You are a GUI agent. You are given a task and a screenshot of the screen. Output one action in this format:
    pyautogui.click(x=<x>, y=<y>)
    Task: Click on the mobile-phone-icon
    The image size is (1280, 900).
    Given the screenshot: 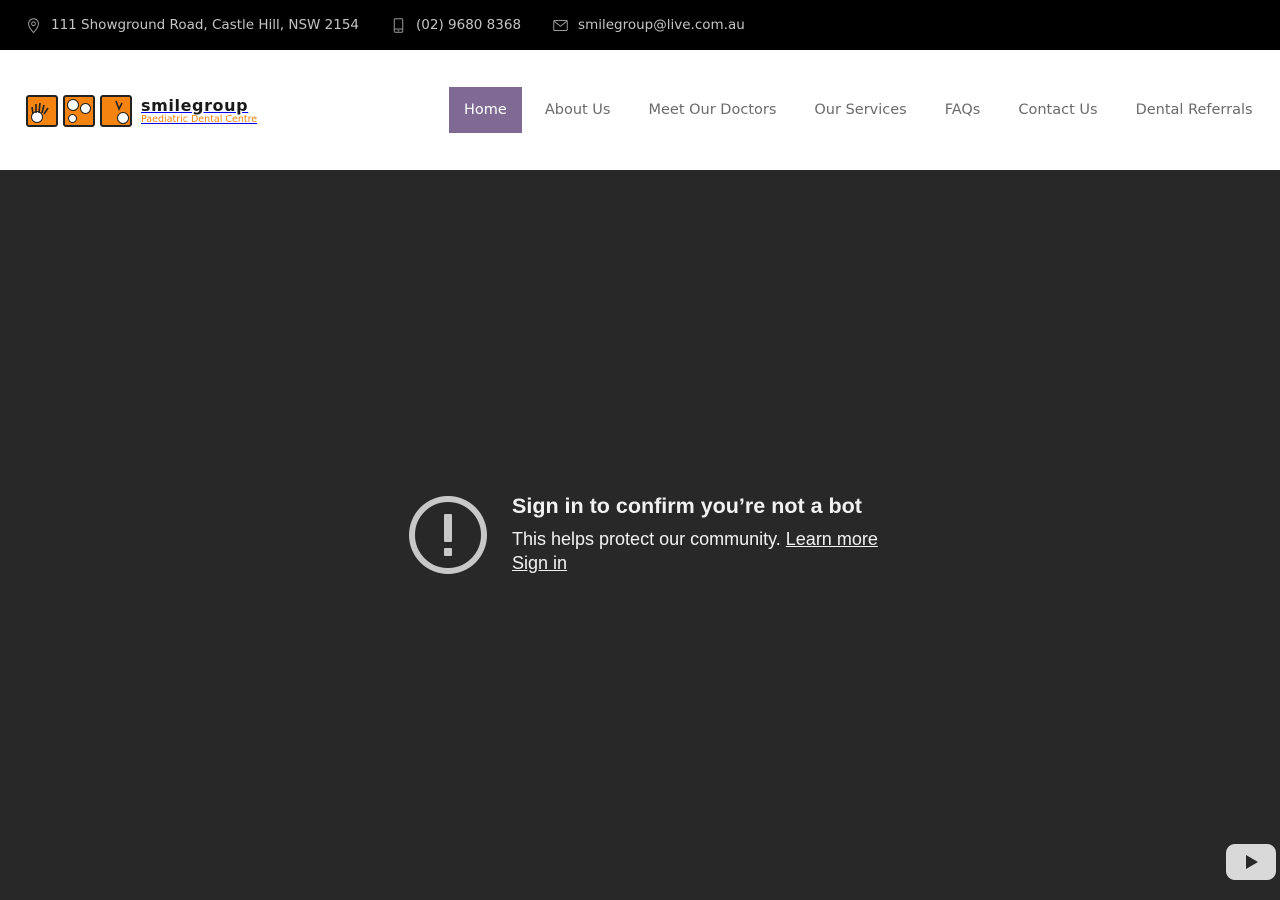 What is the action you would take?
    pyautogui.click(x=398, y=25)
    